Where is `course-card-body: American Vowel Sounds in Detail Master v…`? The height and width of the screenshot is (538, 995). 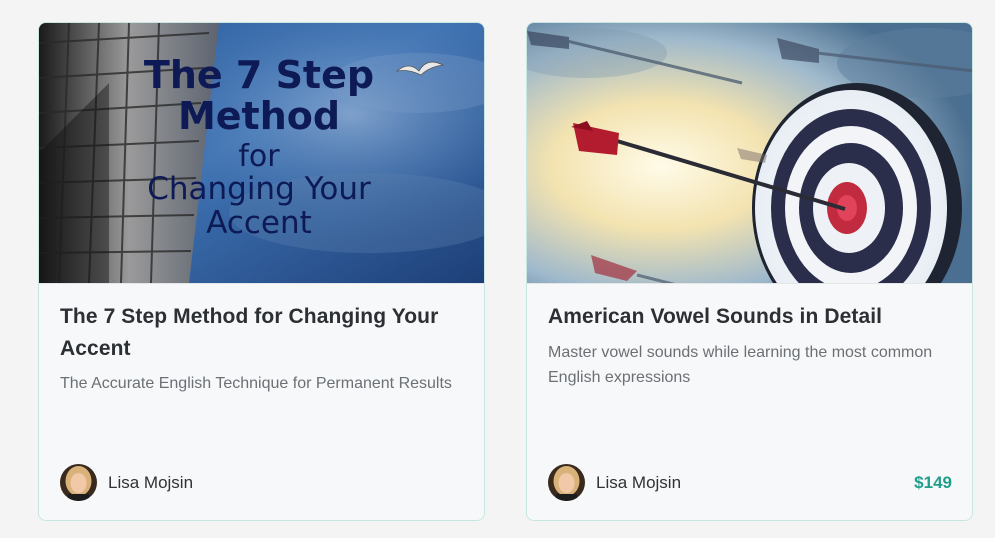
course-card-body: American Vowel Sounds in Detail Master v… is located at coordinates (750, 345).